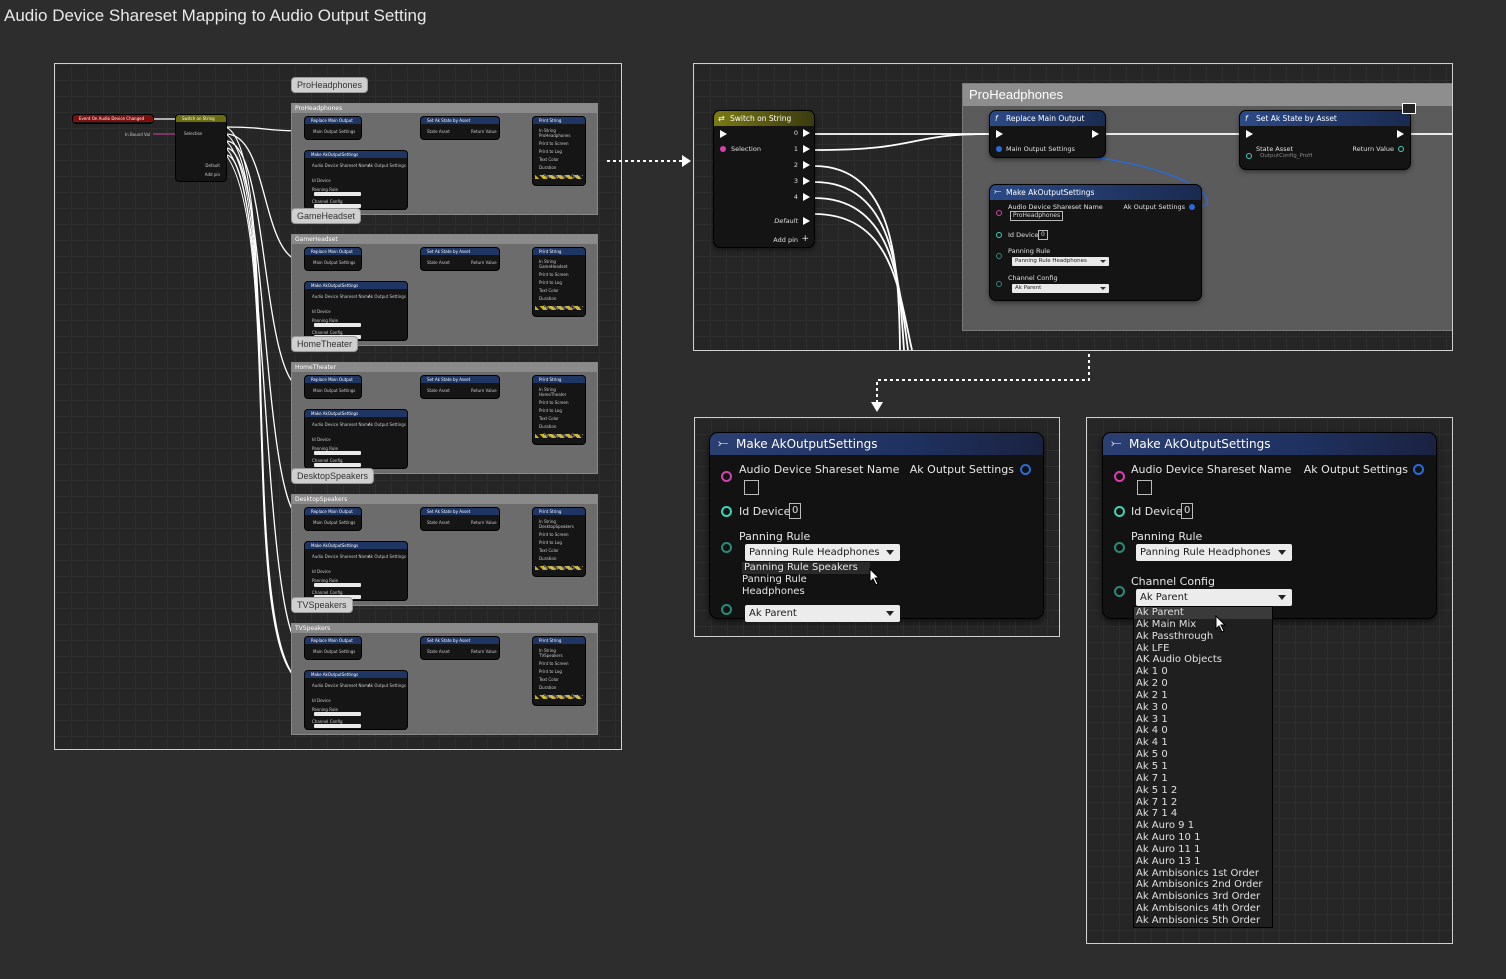 This screenshot has height=979, width=1506. I want to click on comment-bubble: DesktopSpeakers, so click(333, 476).